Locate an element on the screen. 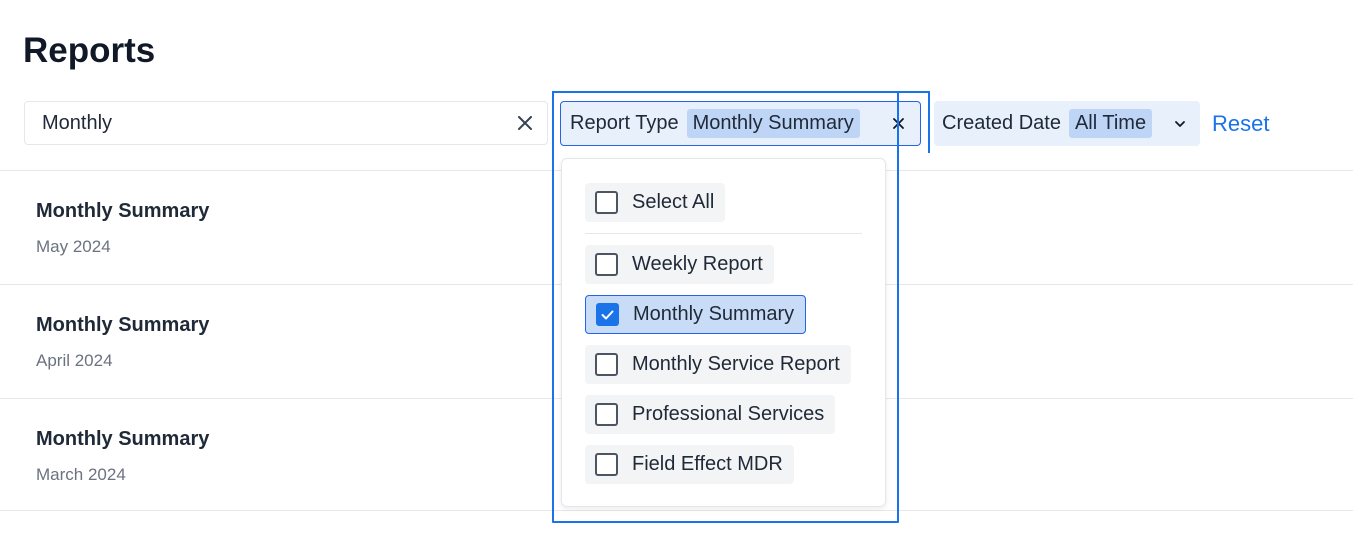 The height and width of the screenshot is (534, 1353). divider is located at coordinates (723, 233).